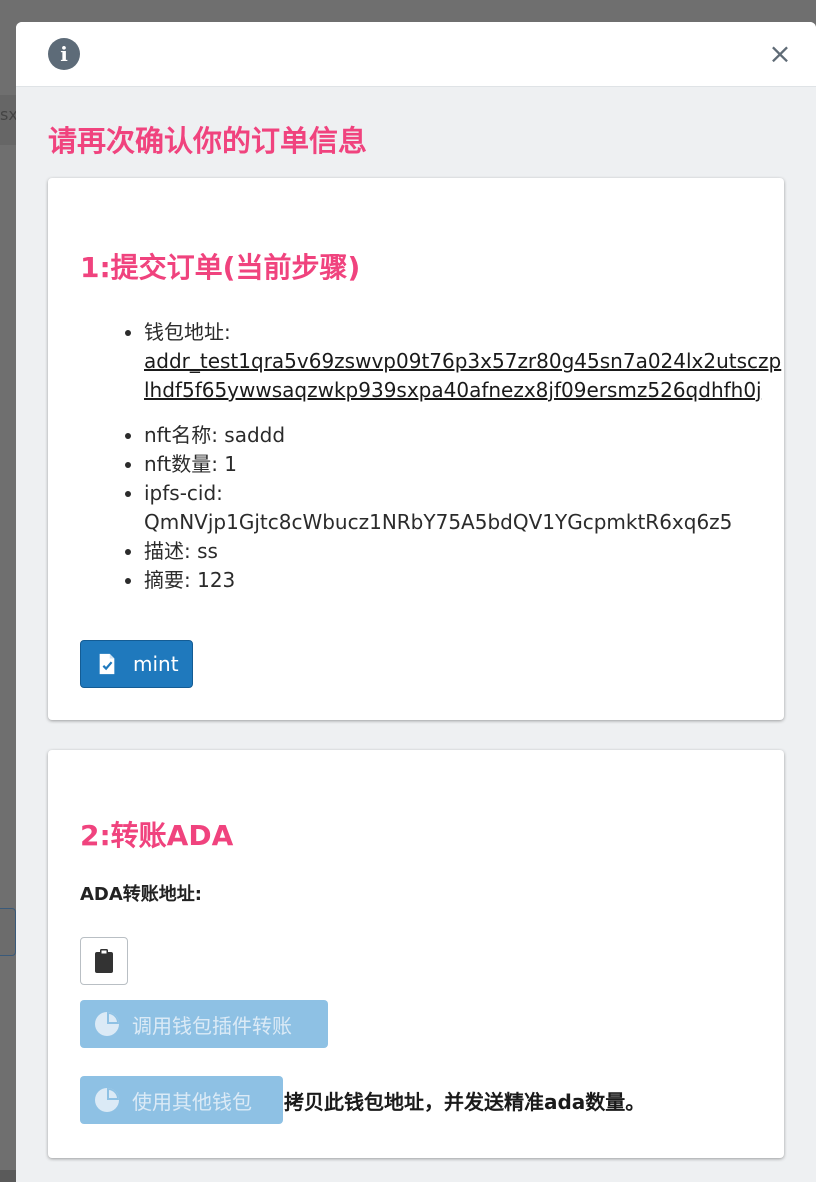 Image resolution: width=816 pixels, height=1182 pixels. Describe the element at coordinates (220, 267) in the screenshot. I see `step1-title: 1:提交订单(当前步骤)` at that location.